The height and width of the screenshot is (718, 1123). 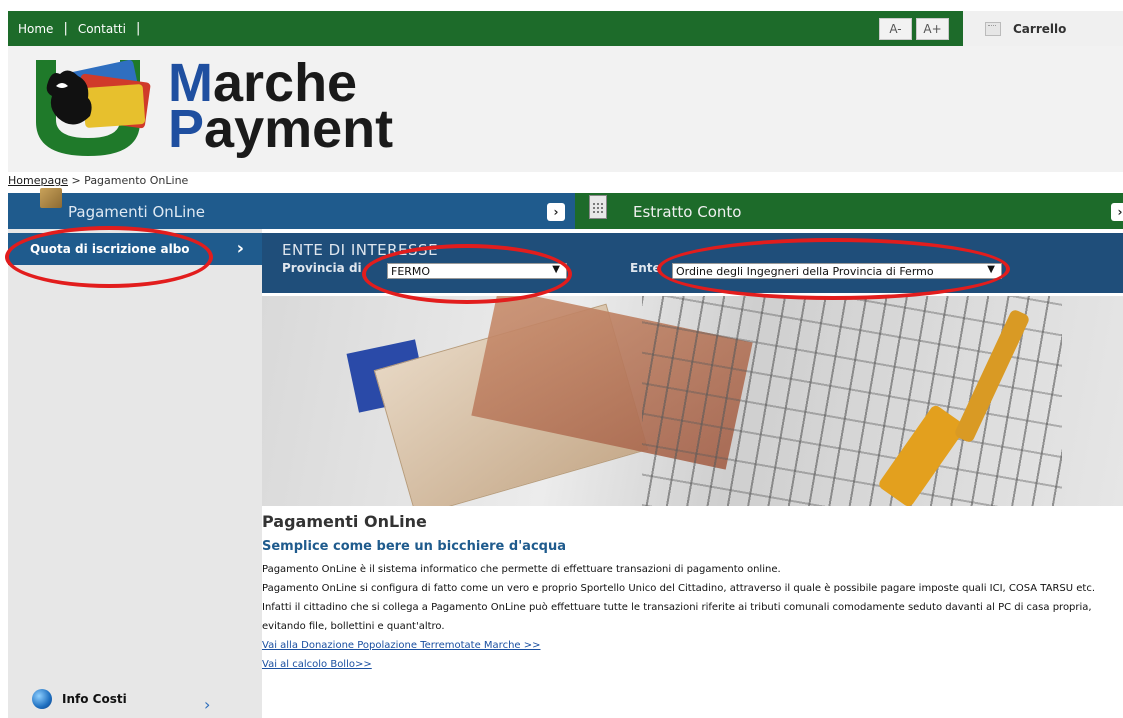 What do you see at coordinates (40, 29) in the screenshot?
I see `home-link: Home` at bounding box center [40, 29].